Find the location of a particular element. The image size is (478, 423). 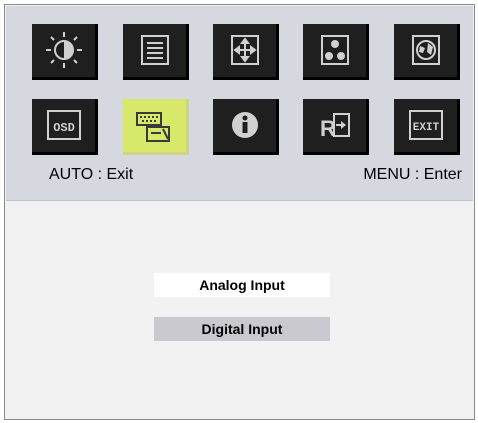

menu-tile-exit: EXIT is located at coordinates (427, 127).